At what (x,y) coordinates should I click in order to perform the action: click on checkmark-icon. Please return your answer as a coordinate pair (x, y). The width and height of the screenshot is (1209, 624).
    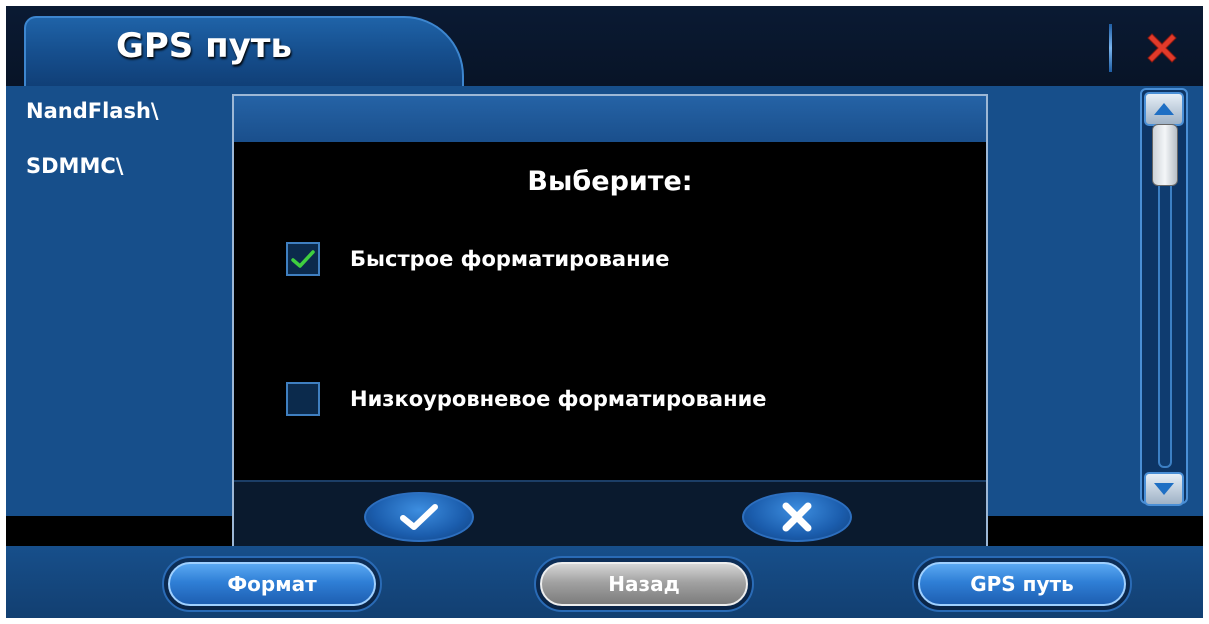
    Looking at the image, I should click on (303, 259).